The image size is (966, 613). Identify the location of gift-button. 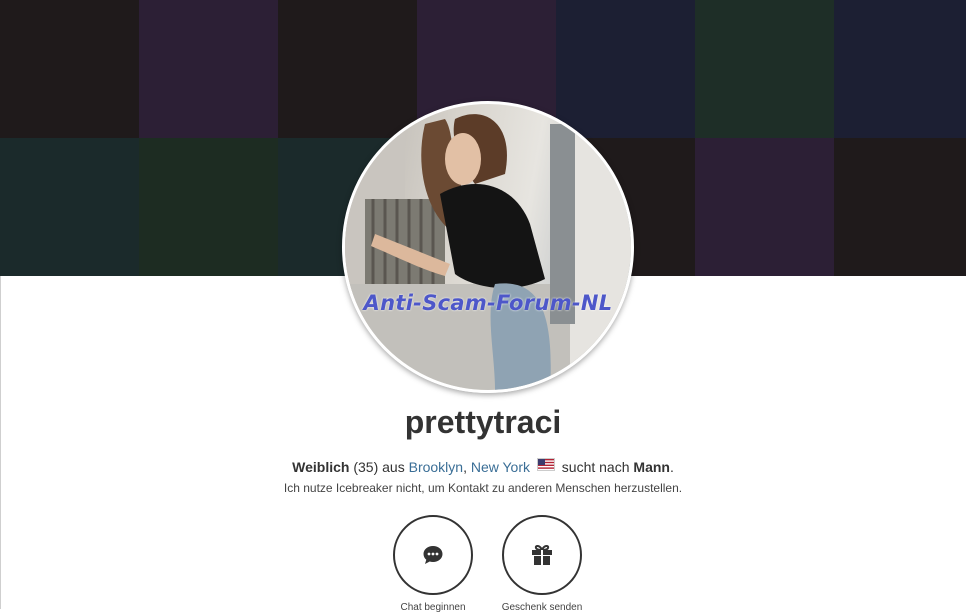
(542, 555).